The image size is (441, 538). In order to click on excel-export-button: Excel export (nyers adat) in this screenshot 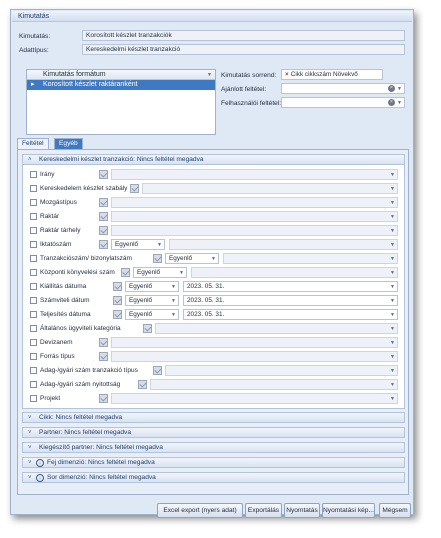, I will do `click(200, 510)`.